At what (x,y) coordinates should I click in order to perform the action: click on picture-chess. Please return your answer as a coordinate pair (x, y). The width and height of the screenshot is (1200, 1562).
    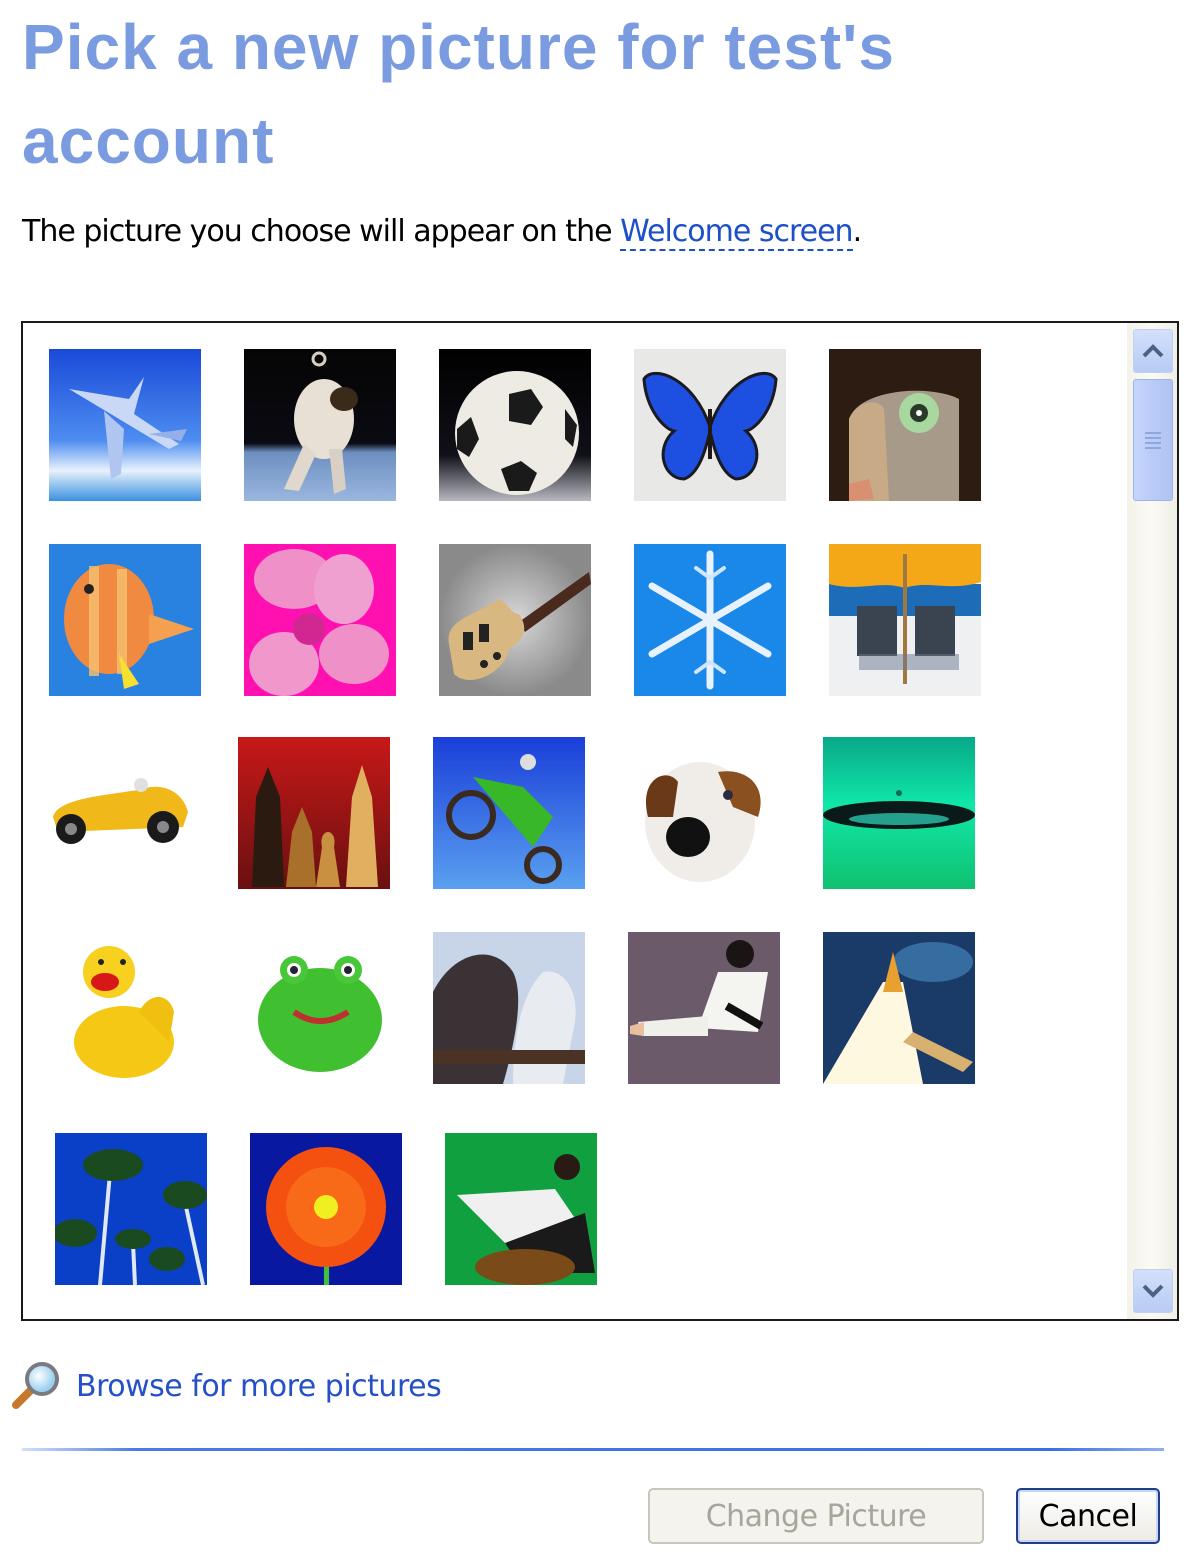
    Looking at the image, I should click on (314, 813).